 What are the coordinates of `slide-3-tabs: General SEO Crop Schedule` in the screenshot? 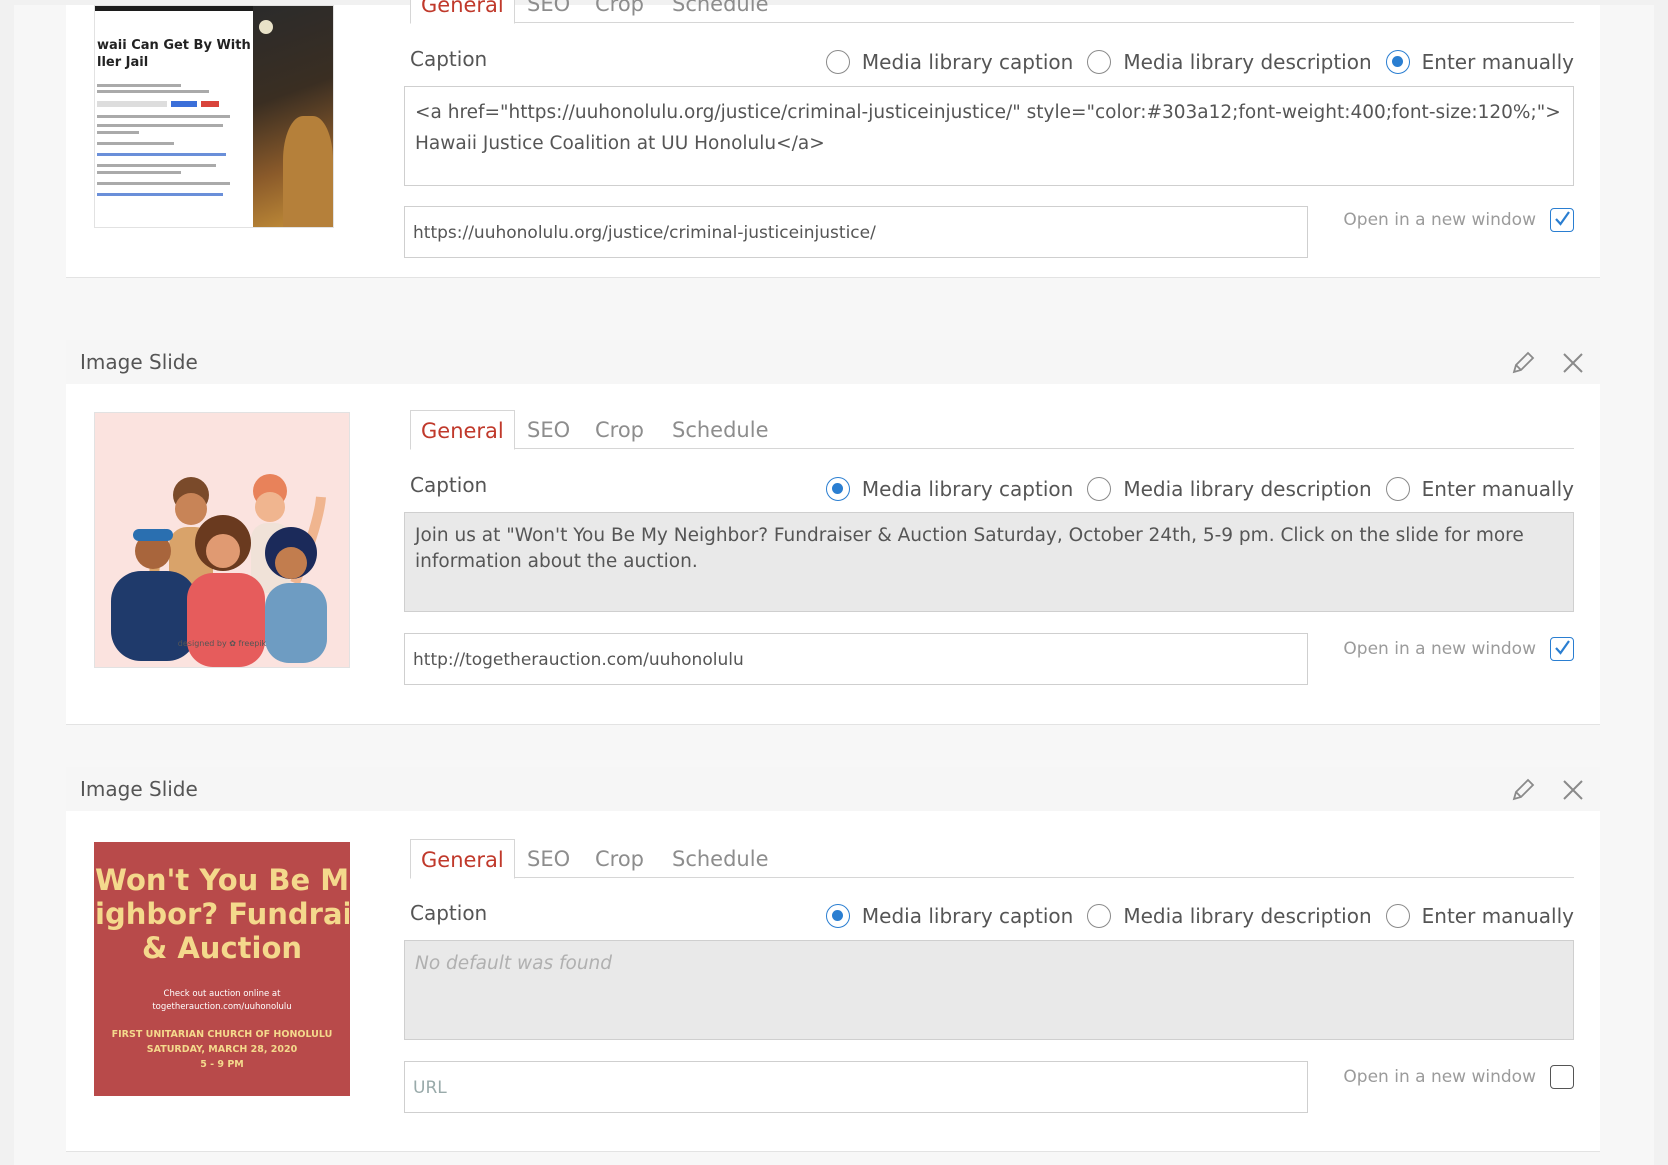 It's located at (992, 859).